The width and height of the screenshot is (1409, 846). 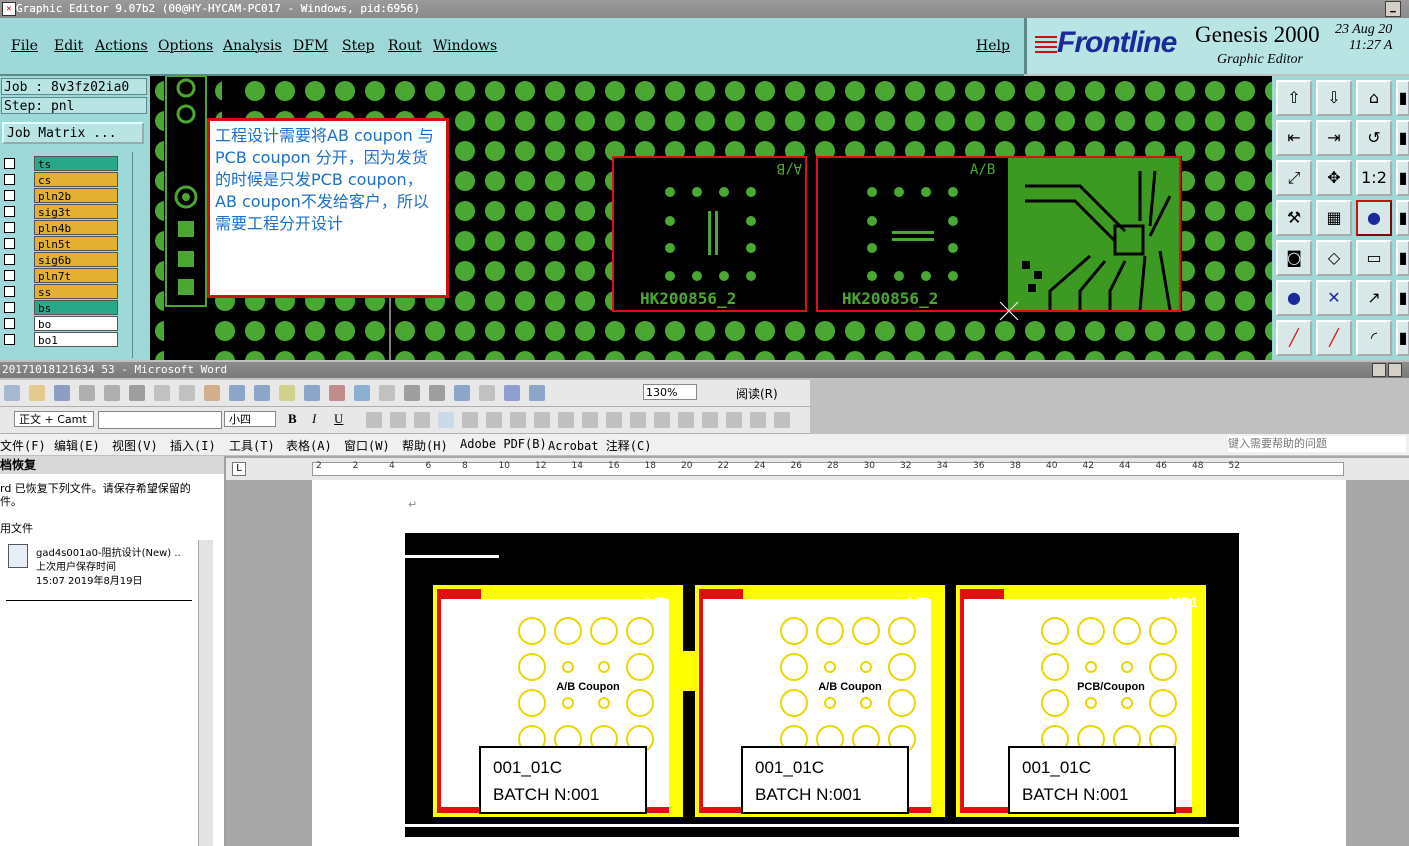 I want to click on redraw-icon: ↺, so click(x=1374, y=138).